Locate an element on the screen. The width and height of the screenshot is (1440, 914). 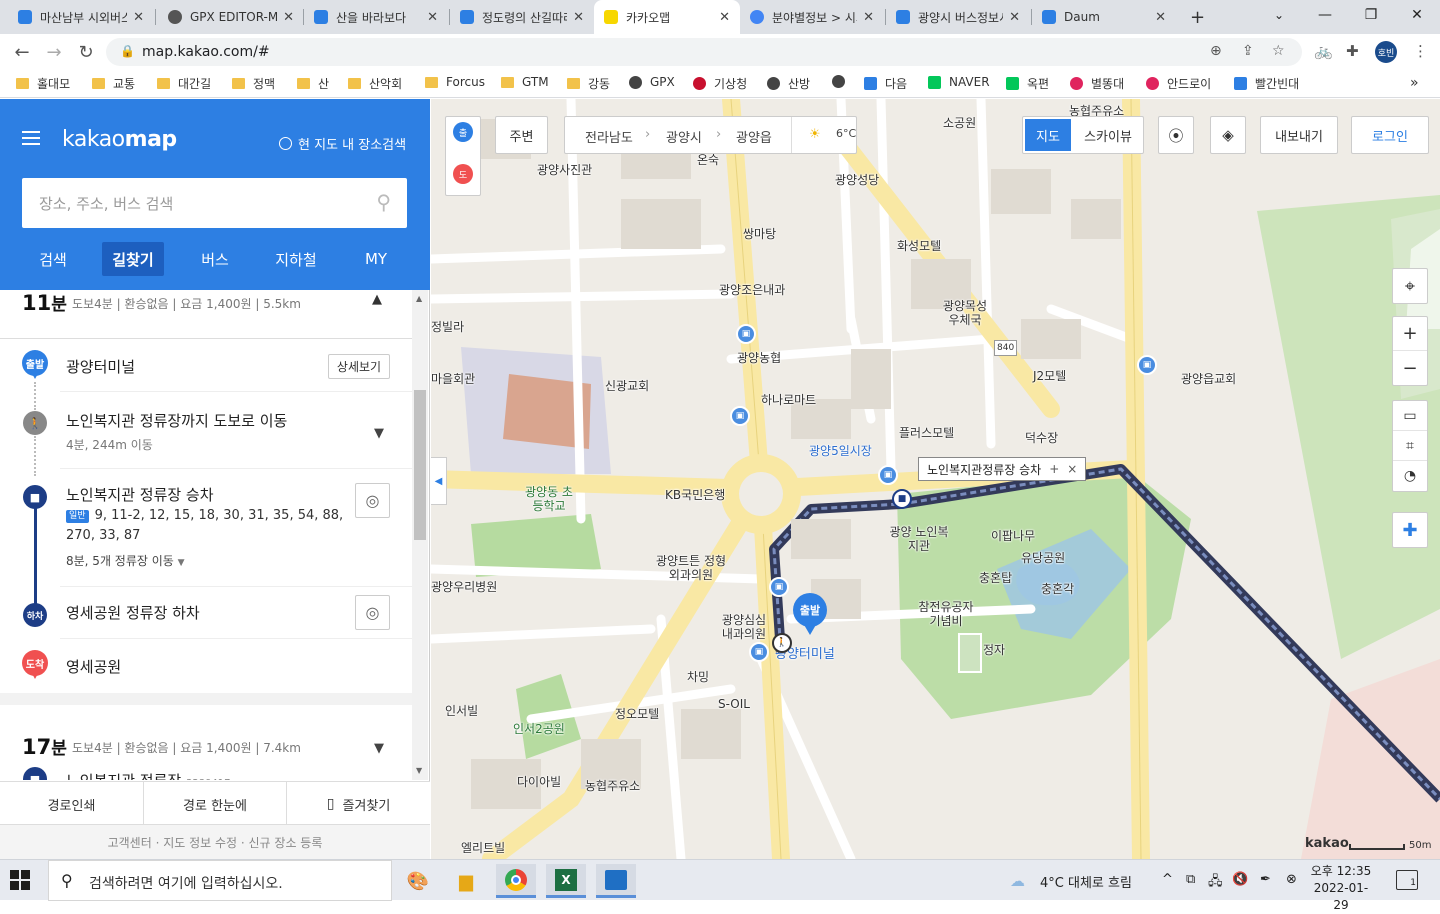
volume-muted-icon: 🔇 is located at coordinates (1240, 879).